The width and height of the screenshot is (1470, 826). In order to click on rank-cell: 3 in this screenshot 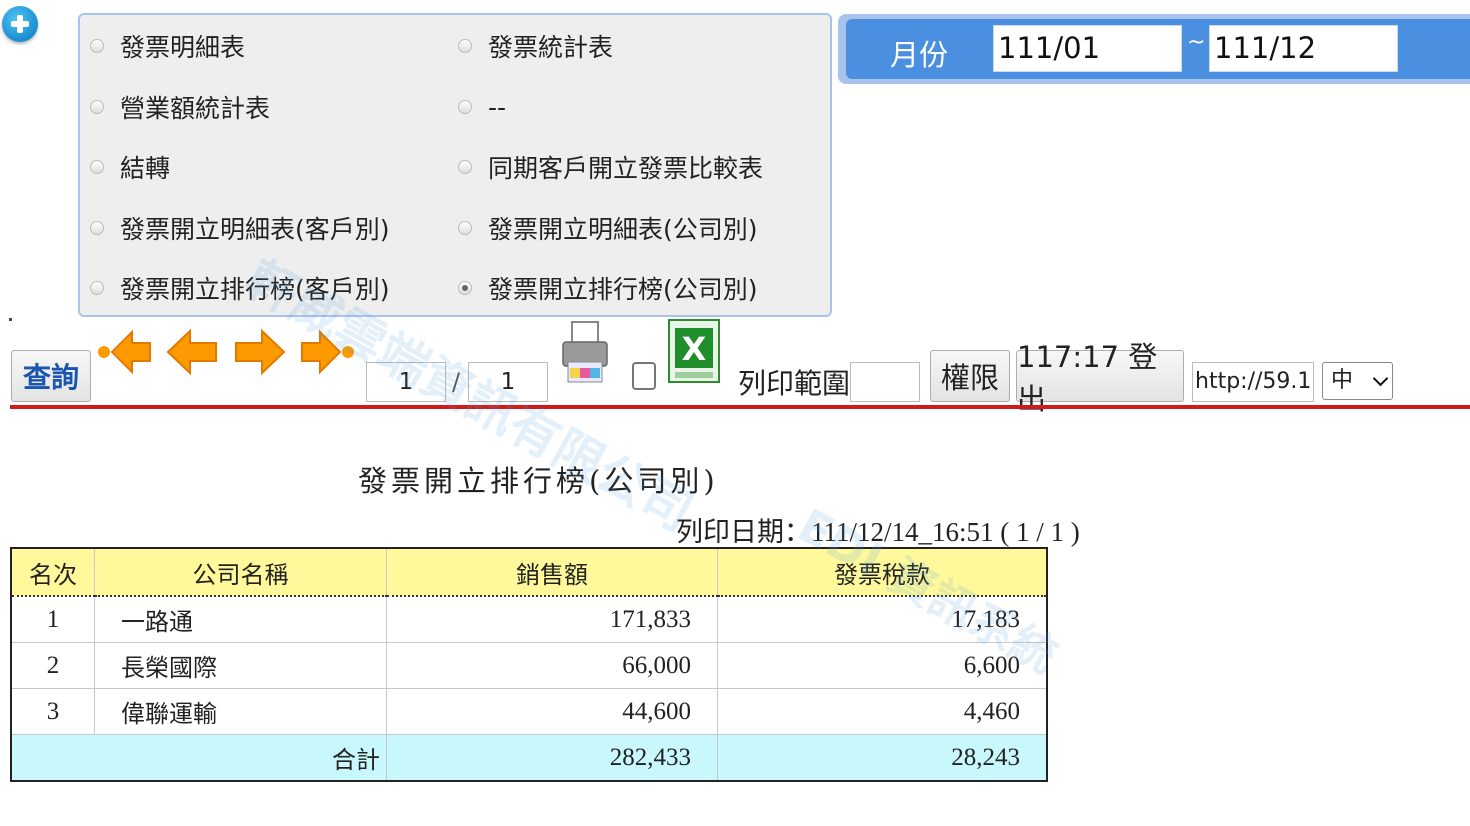, I will do `click(52, 711)`.